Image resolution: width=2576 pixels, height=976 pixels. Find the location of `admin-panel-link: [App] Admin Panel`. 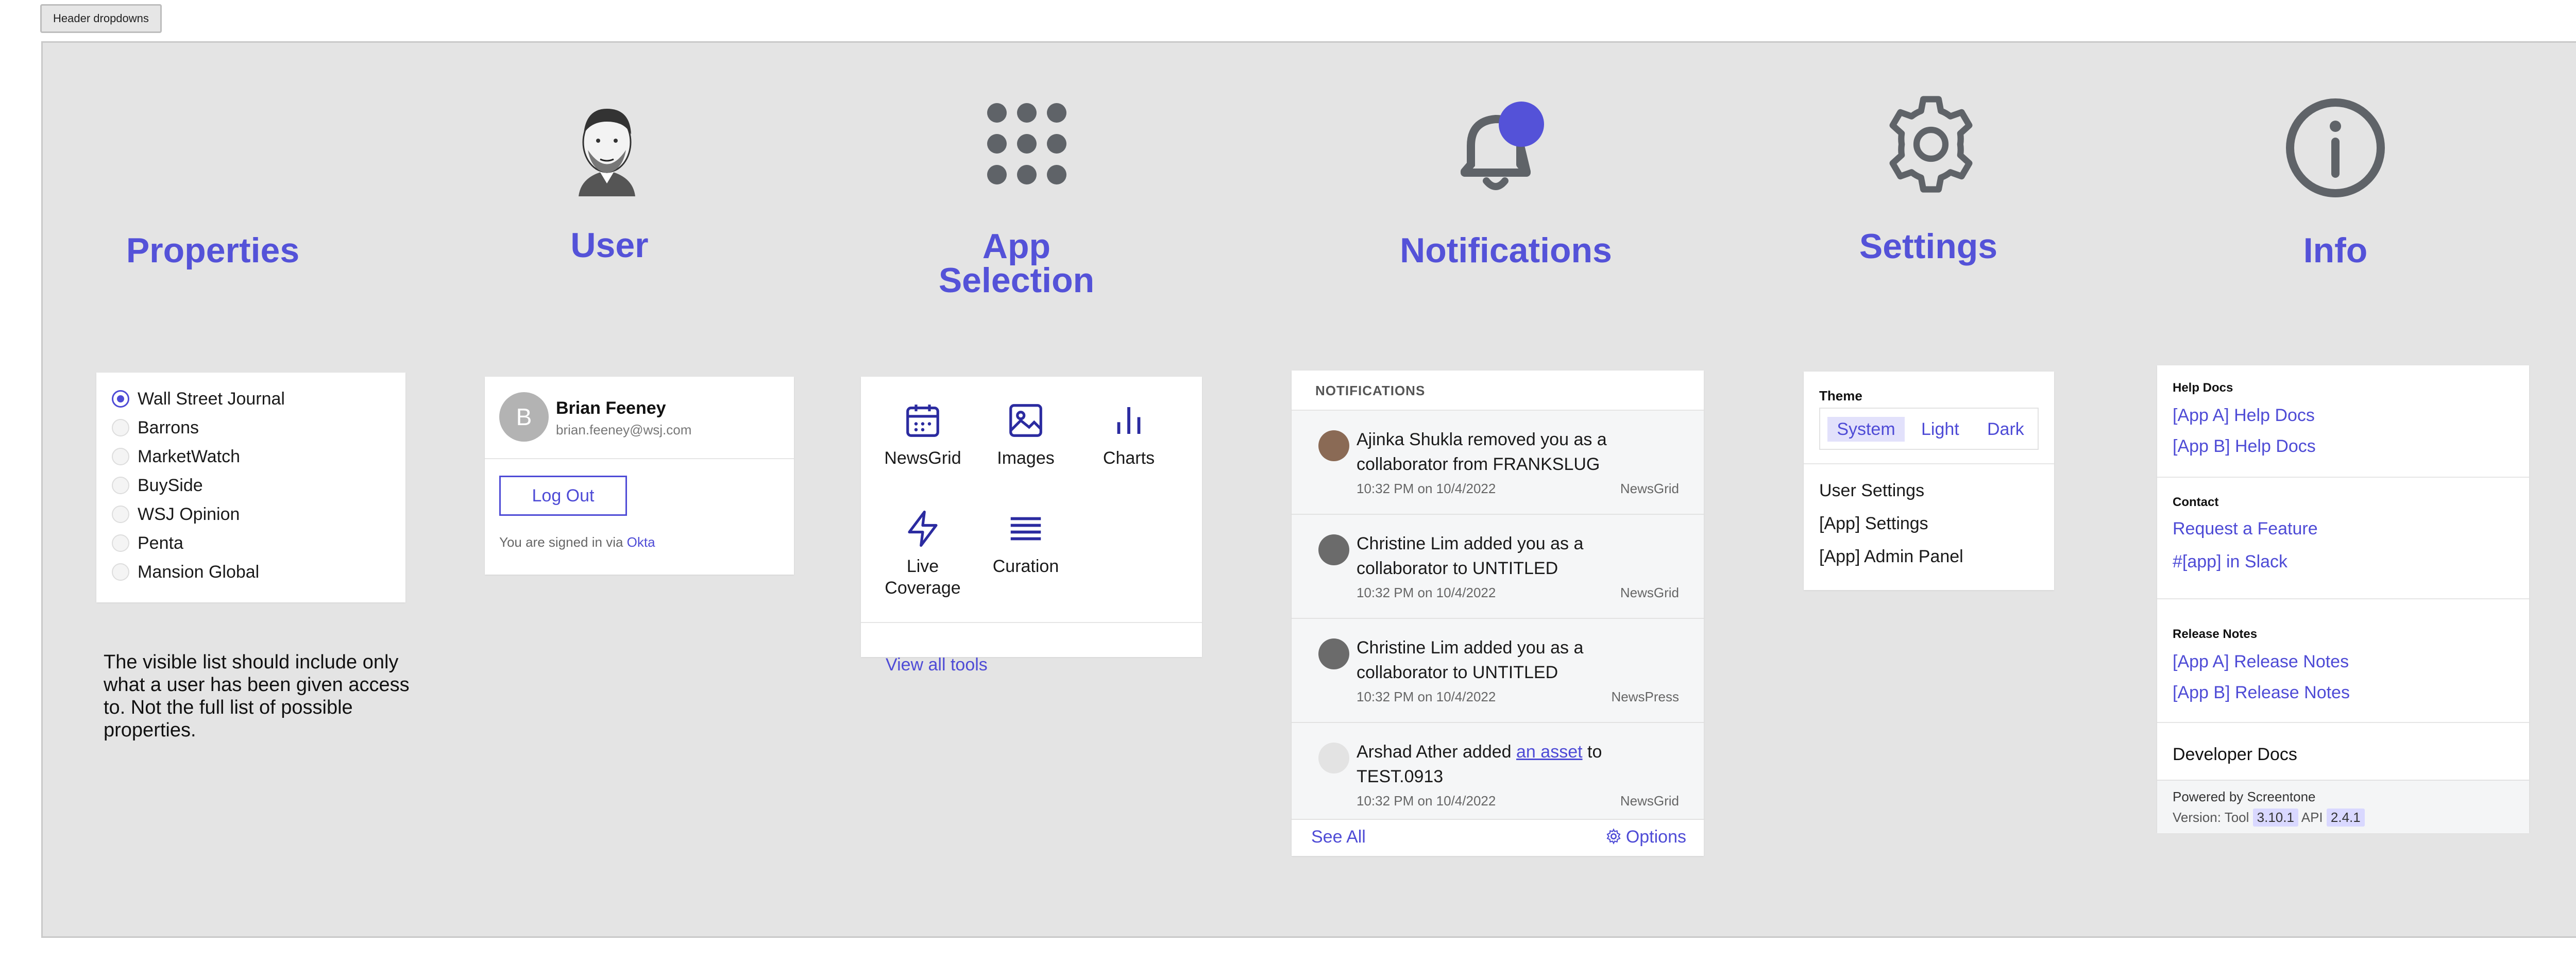

admin-panel-link: [App] Admin Panel is located at coordinates (1891, 557).